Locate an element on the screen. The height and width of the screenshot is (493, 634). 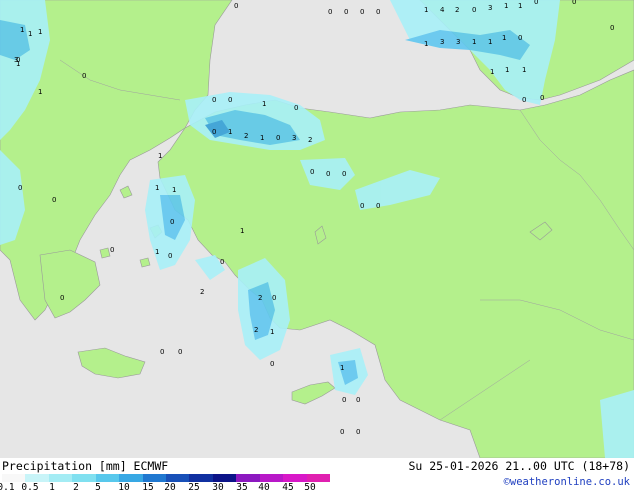
color-scale-bar is located at coordinates (166, 478).